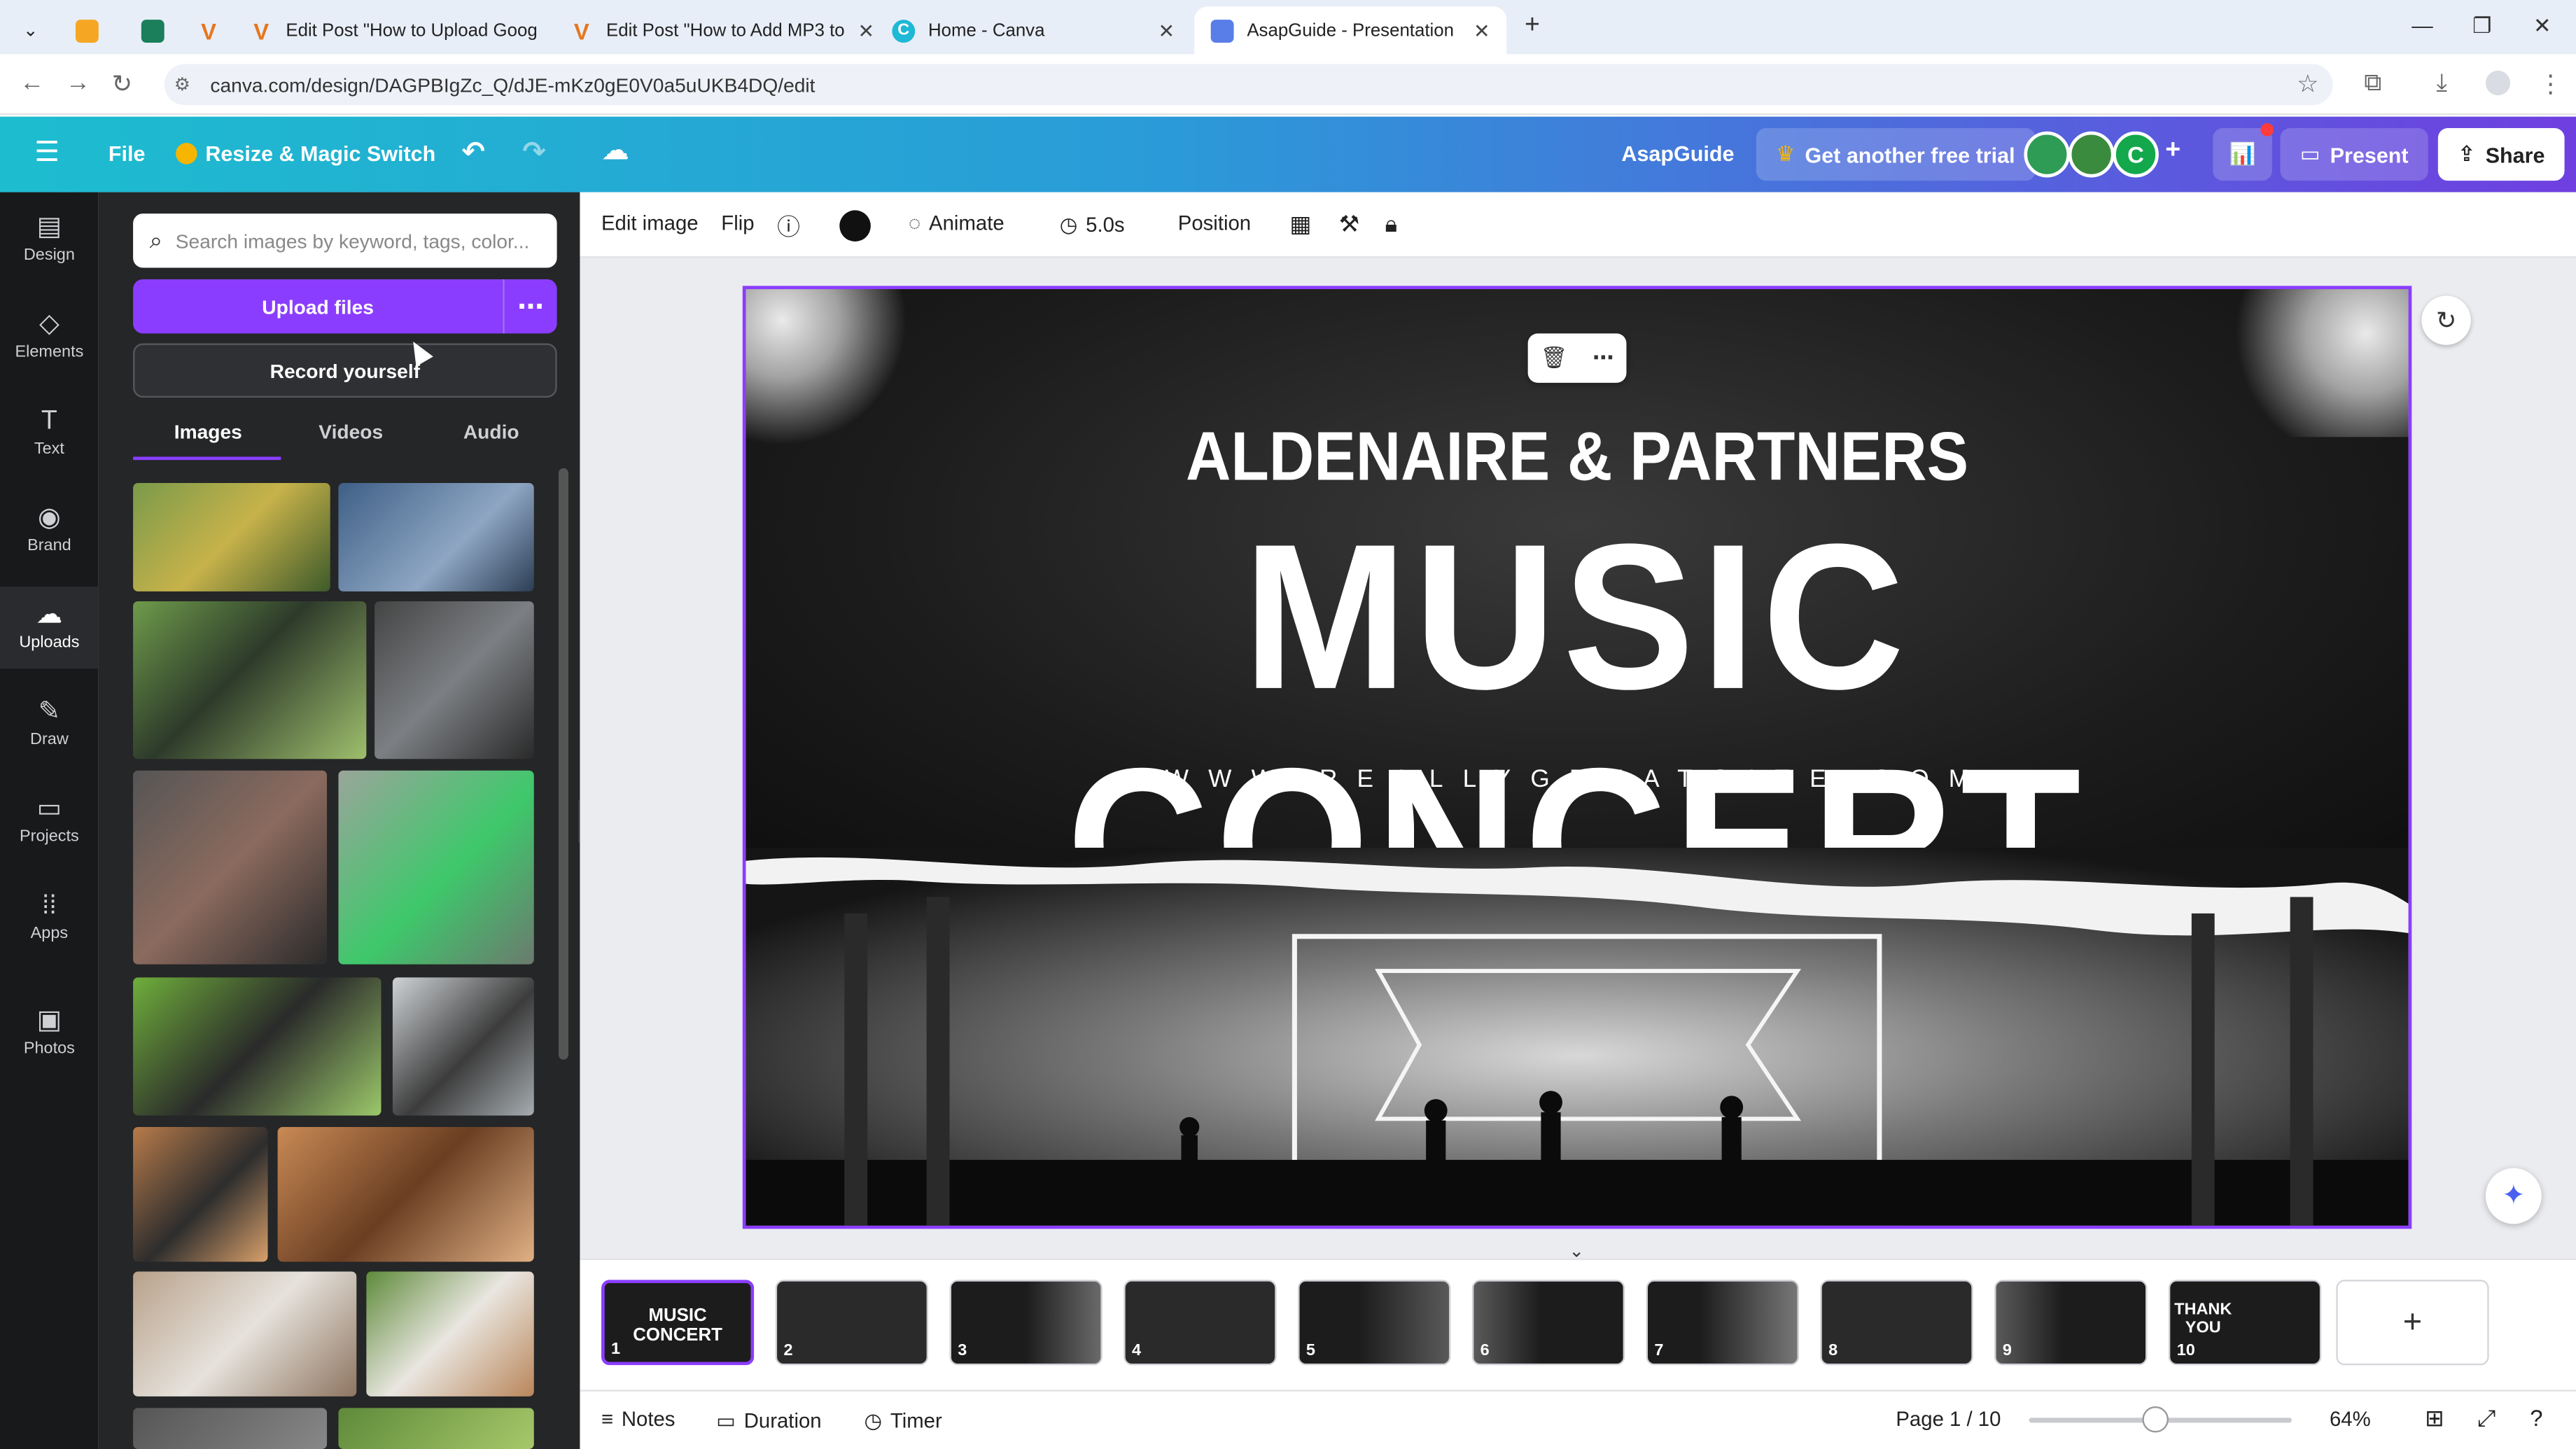 The height and width of the screenshot is (1449, 2576). What do you see at coordinates (305, 153) in the screenshot?
I see `resize-magic-switch-button: Resize & Magic Switch` at bounding box center [305, 153].